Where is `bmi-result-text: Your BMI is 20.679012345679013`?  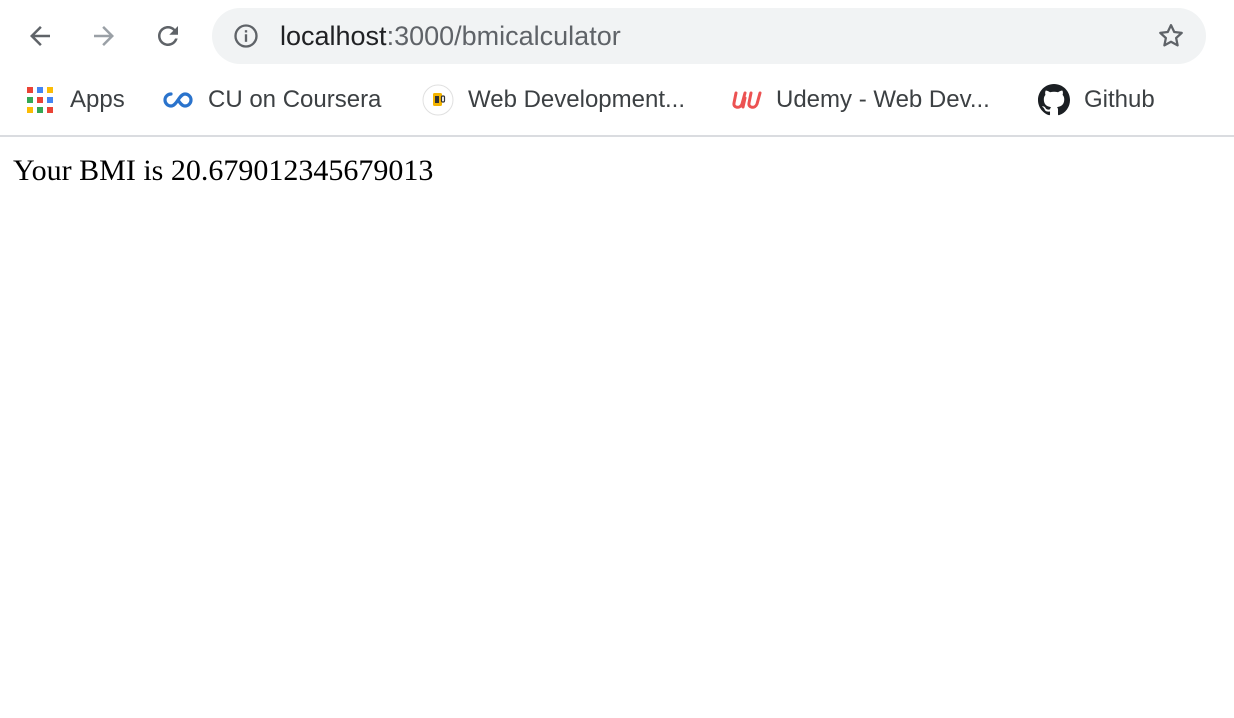
bmi-result-text: Your BMI is 20.679012345679013 is located at coordinates (223, 170).